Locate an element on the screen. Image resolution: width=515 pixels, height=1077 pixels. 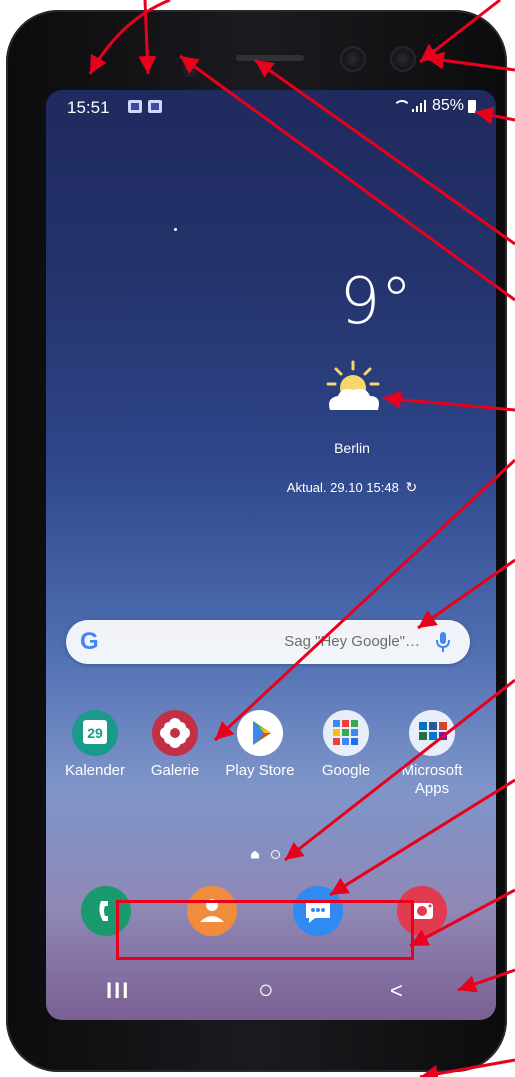
home-page-indicator-icon is located at coordinates (255, 854).